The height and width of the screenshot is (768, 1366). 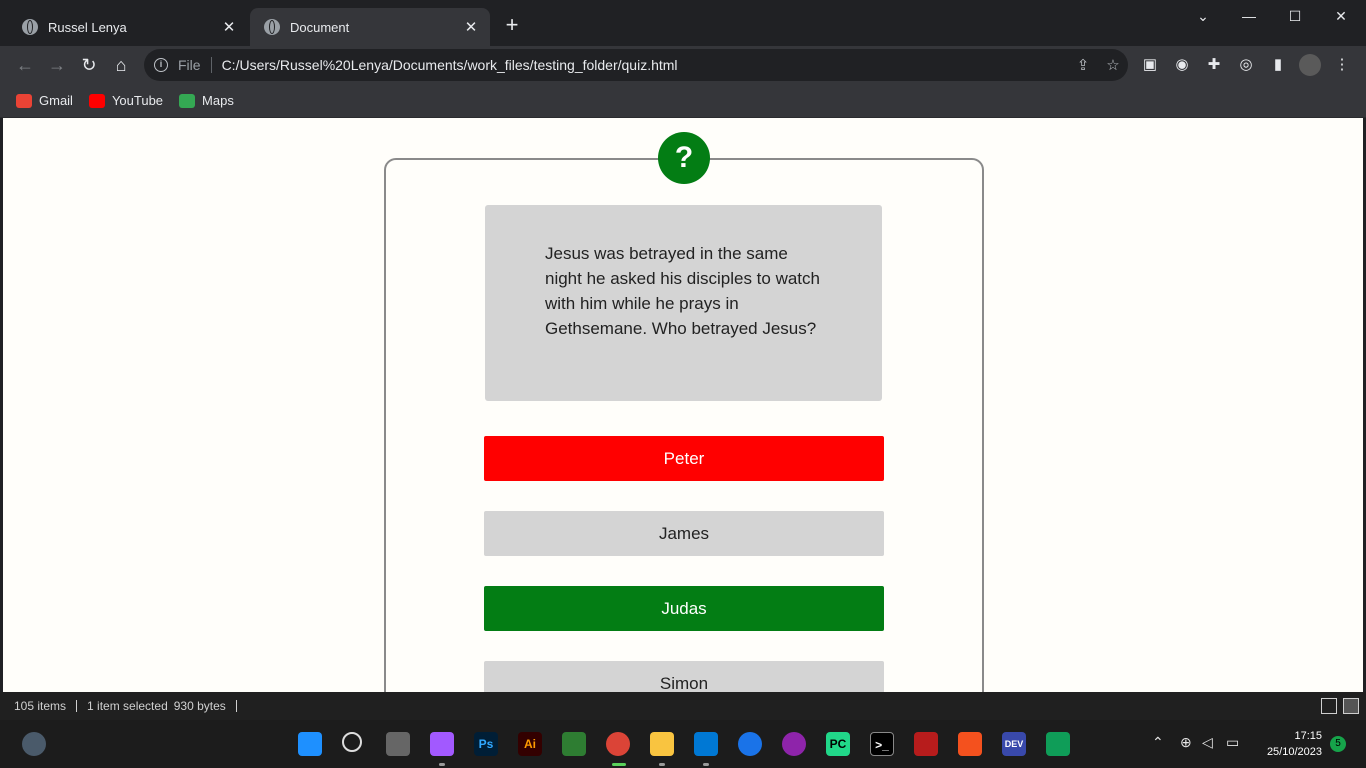 What do you see at coordinates (442, 744) in the screenshot?
I see `figma-icon` at bounding box center [442, 744].